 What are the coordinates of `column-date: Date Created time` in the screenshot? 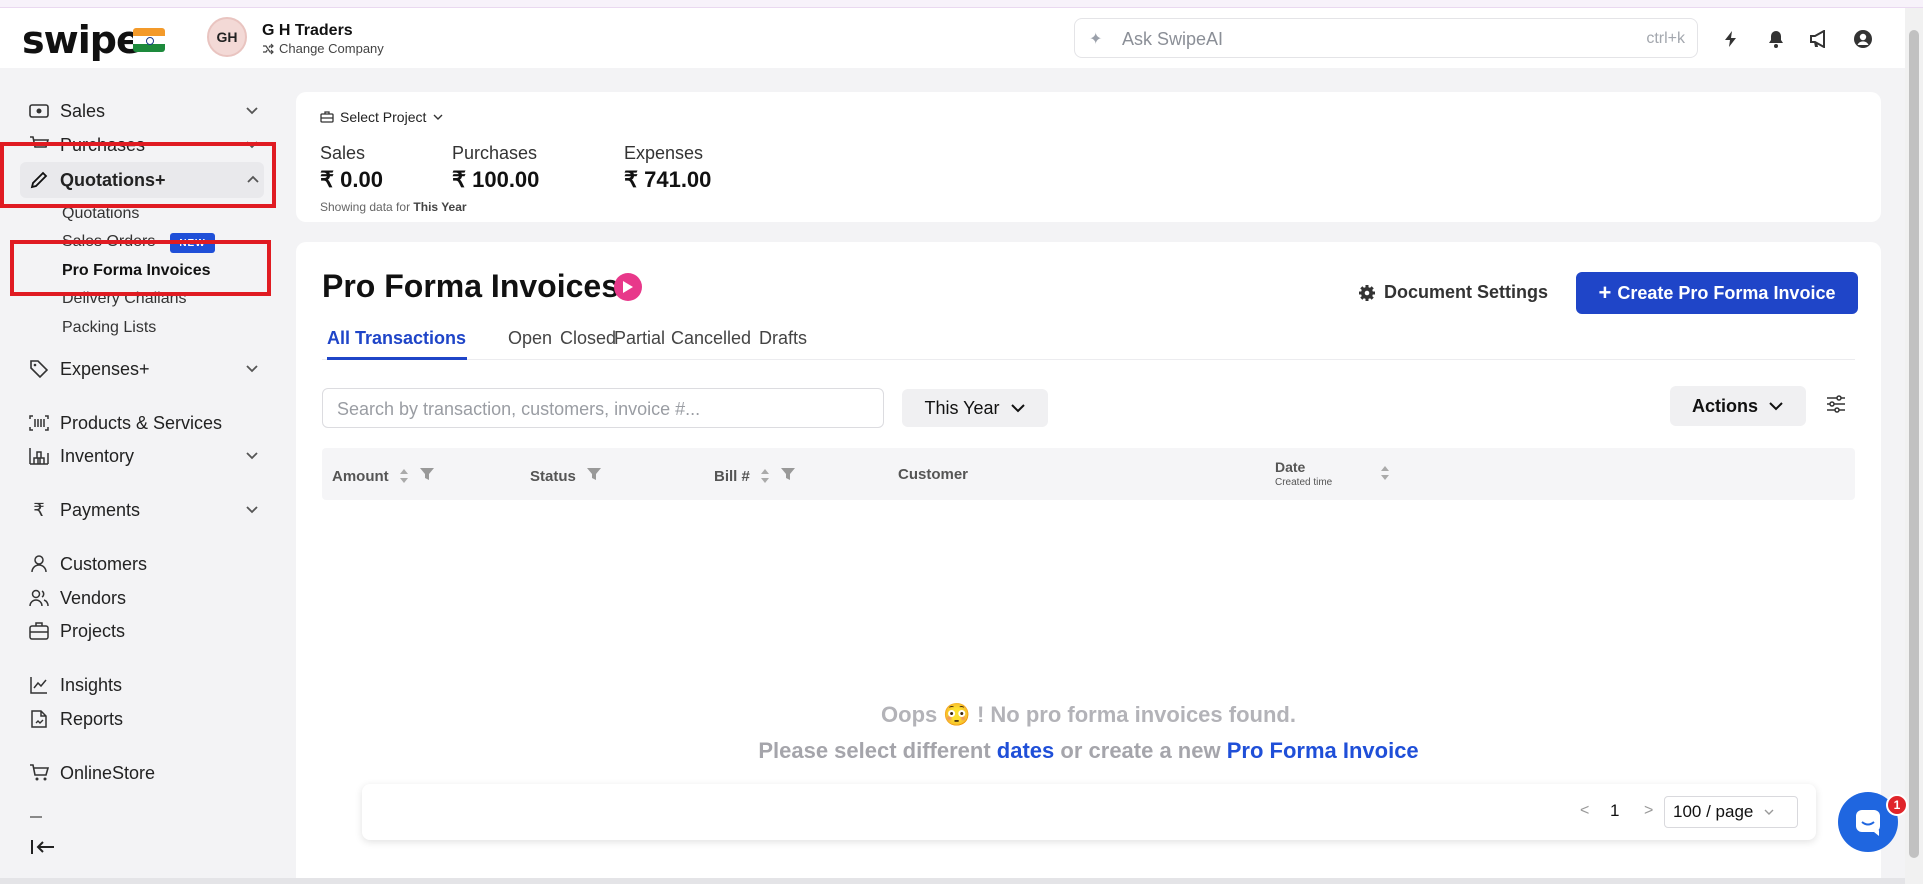 It's located at (1303, 473).